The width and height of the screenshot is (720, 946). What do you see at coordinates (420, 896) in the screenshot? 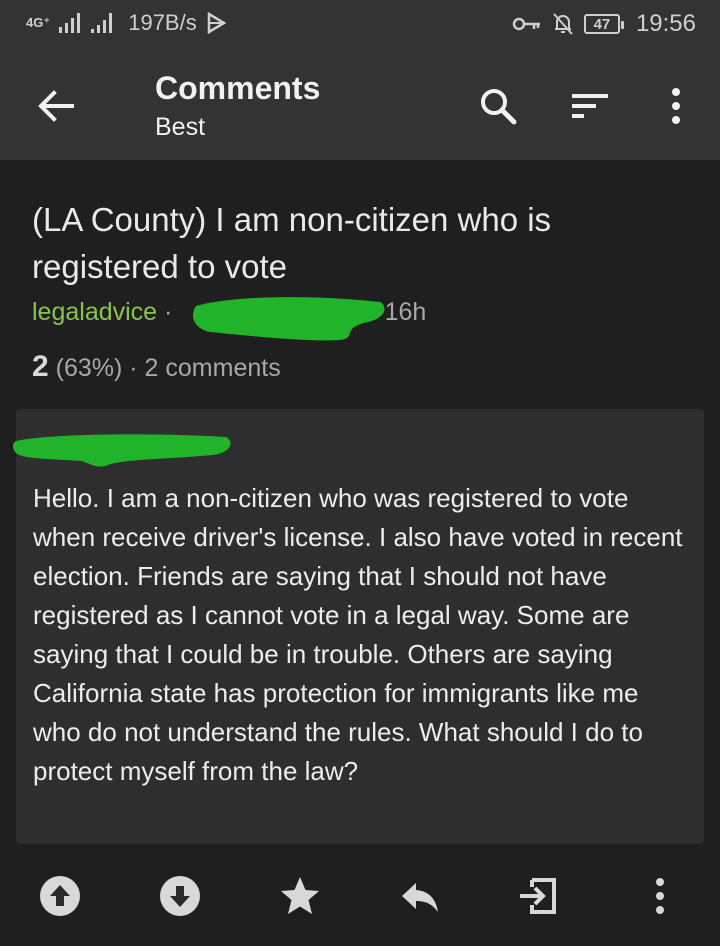
I see `reply-icon` at bounding box center [420, 896].